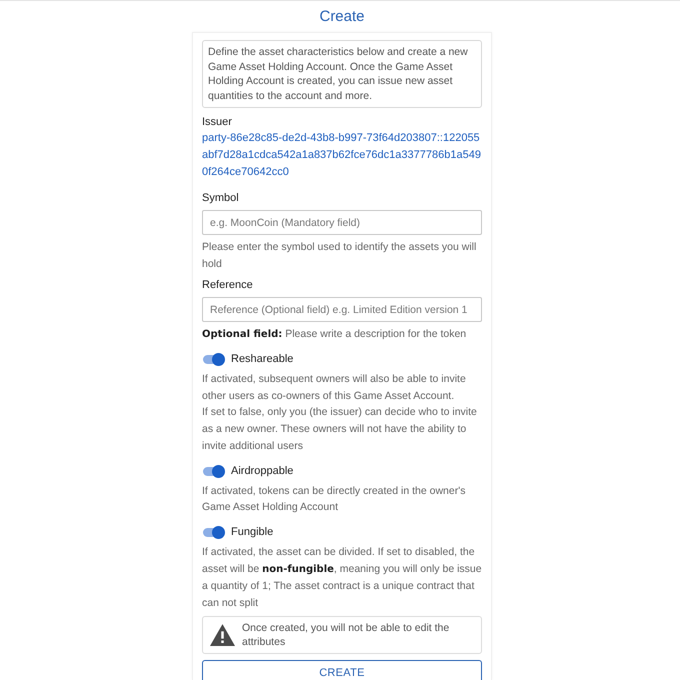 The height and width of the screenshot is (680, 680). What do you see at coordinates (342, 155) in the screenshot?
I see `issuer-id: party-86e28c85-de2d-43b8-b997-73f64d203807::122055abf7d28a1cdca542a1a837b62fce76dc1a3377786b1a5490f264ce70642cc0` at bounding box center [342, 155].